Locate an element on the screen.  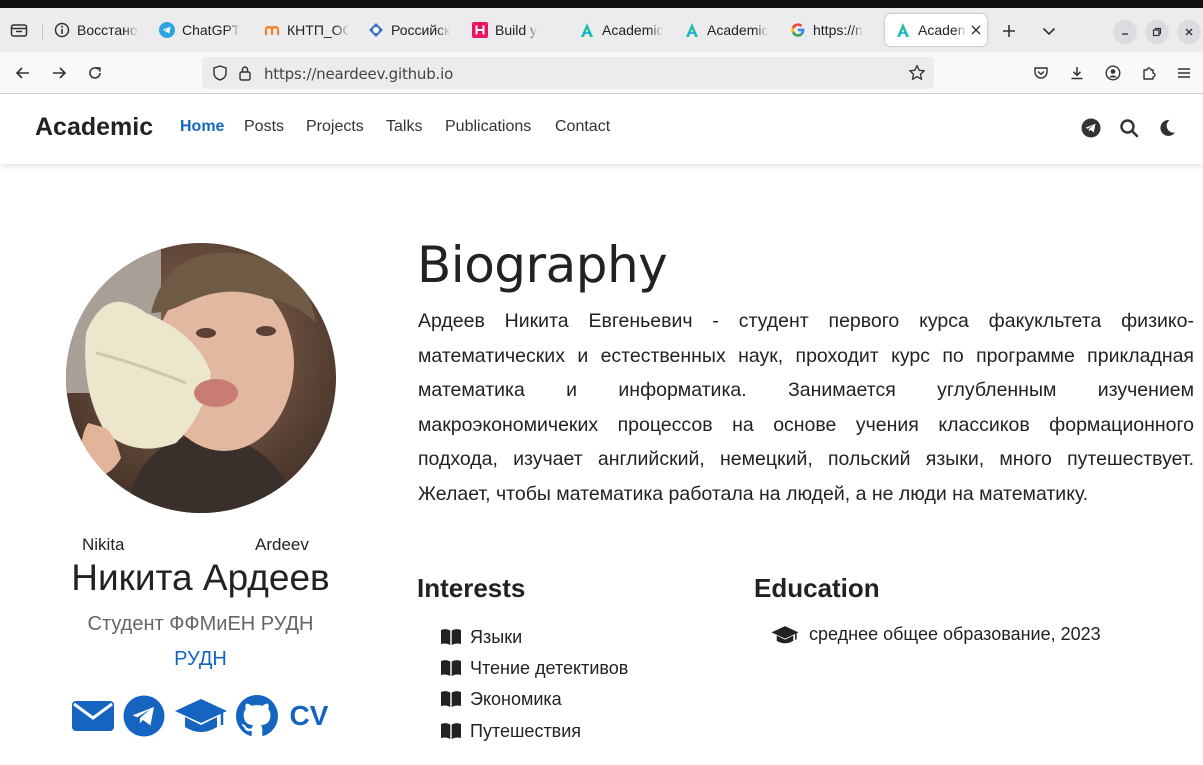
tab-academic-active: Academic is located at coordinates (936, 30).